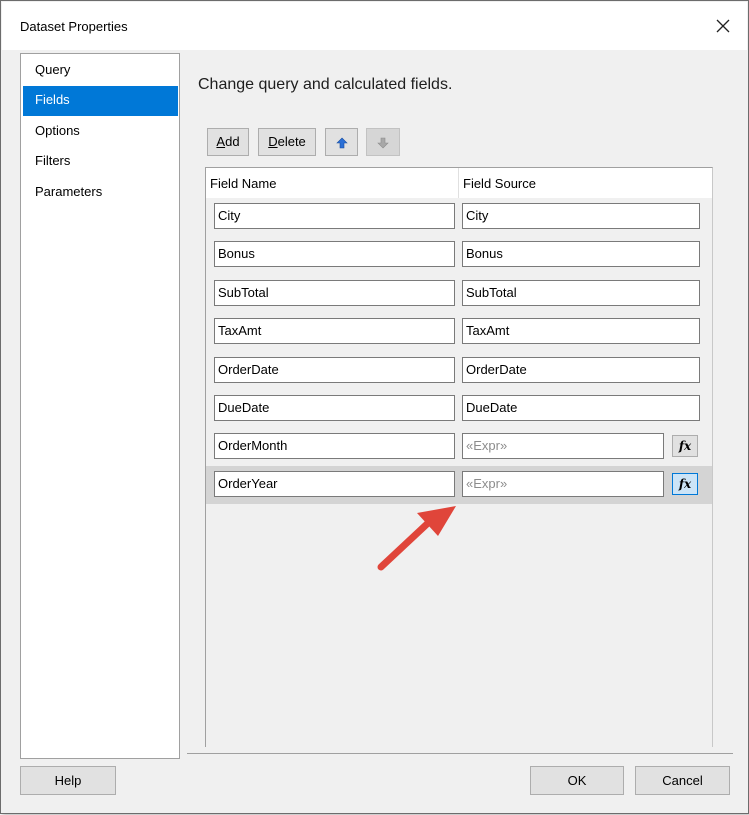 This screenshot has height=815, width=749. I want to click on move-down-button, so click(383, 142).